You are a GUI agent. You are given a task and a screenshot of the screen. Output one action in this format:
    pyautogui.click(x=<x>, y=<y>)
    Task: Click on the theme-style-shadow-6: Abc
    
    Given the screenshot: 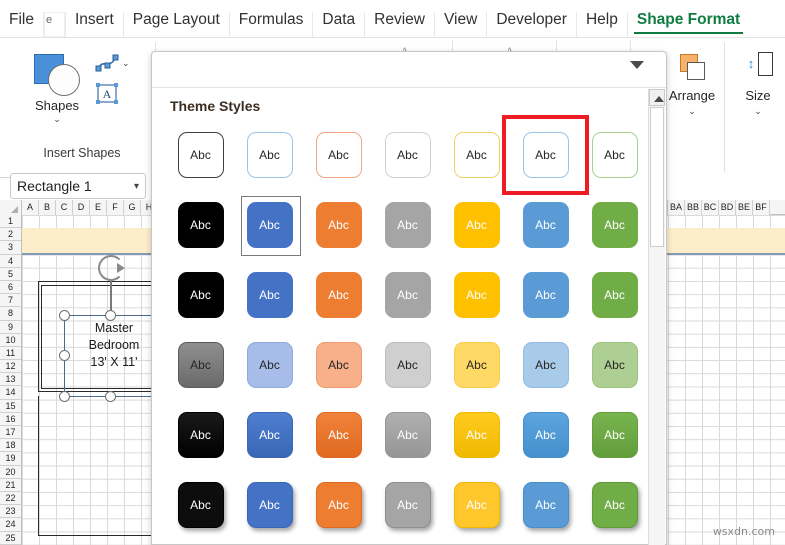 What is the action you would take?
    pyautogui.click(x=545, y=505)
    